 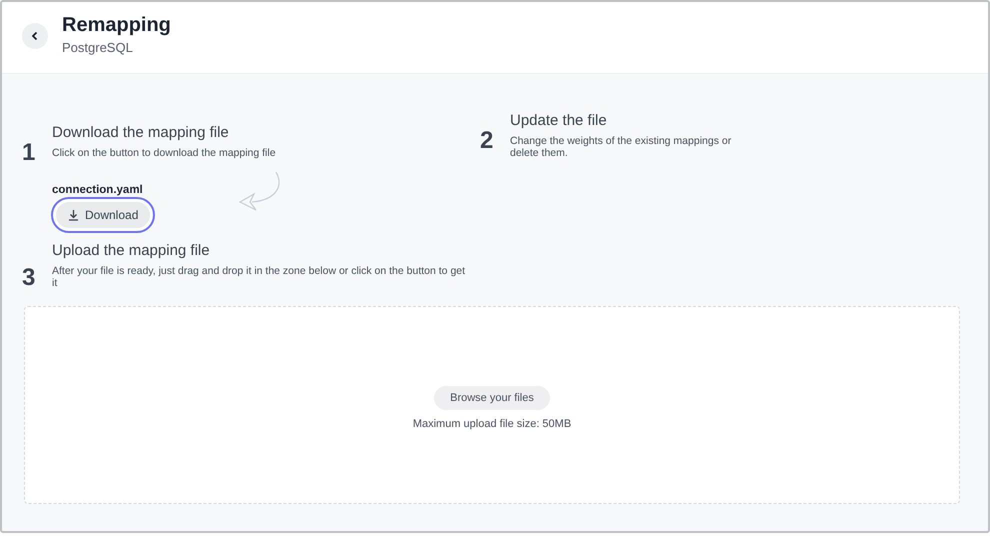 What do you see at coordinates (141, 132) in the screenshot?
I see `step-title: Download the mapping file` at bounding box center [141, 132].